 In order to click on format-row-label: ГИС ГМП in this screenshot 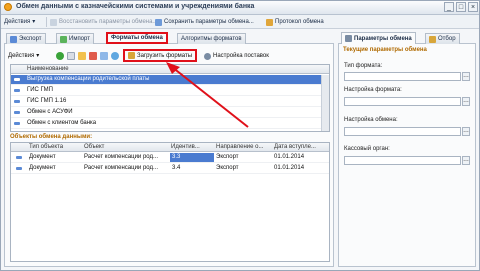, I will do `click(40, 90)`.